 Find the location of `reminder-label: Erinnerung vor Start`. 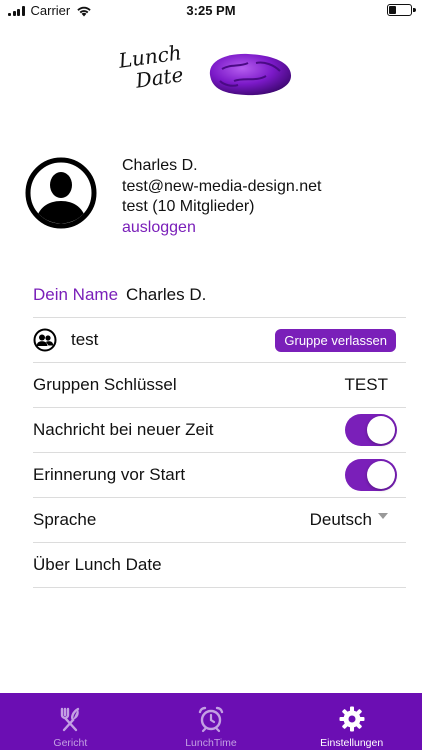

reminder-label: Erinnerung vor Start is located at coordinates (109, 474).